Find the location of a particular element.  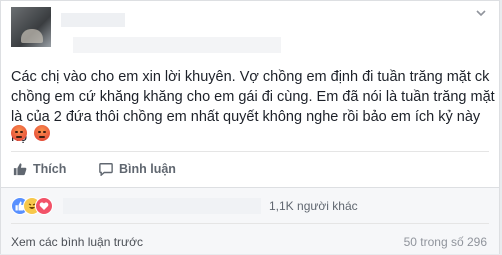

comment-icon is located at coordinates (106, 169).